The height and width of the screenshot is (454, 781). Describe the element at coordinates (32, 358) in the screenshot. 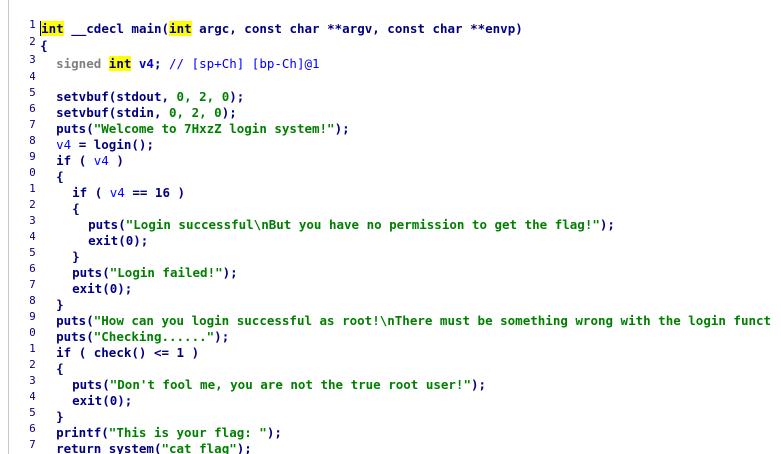

I see `code-line-22: 2{` at that location.